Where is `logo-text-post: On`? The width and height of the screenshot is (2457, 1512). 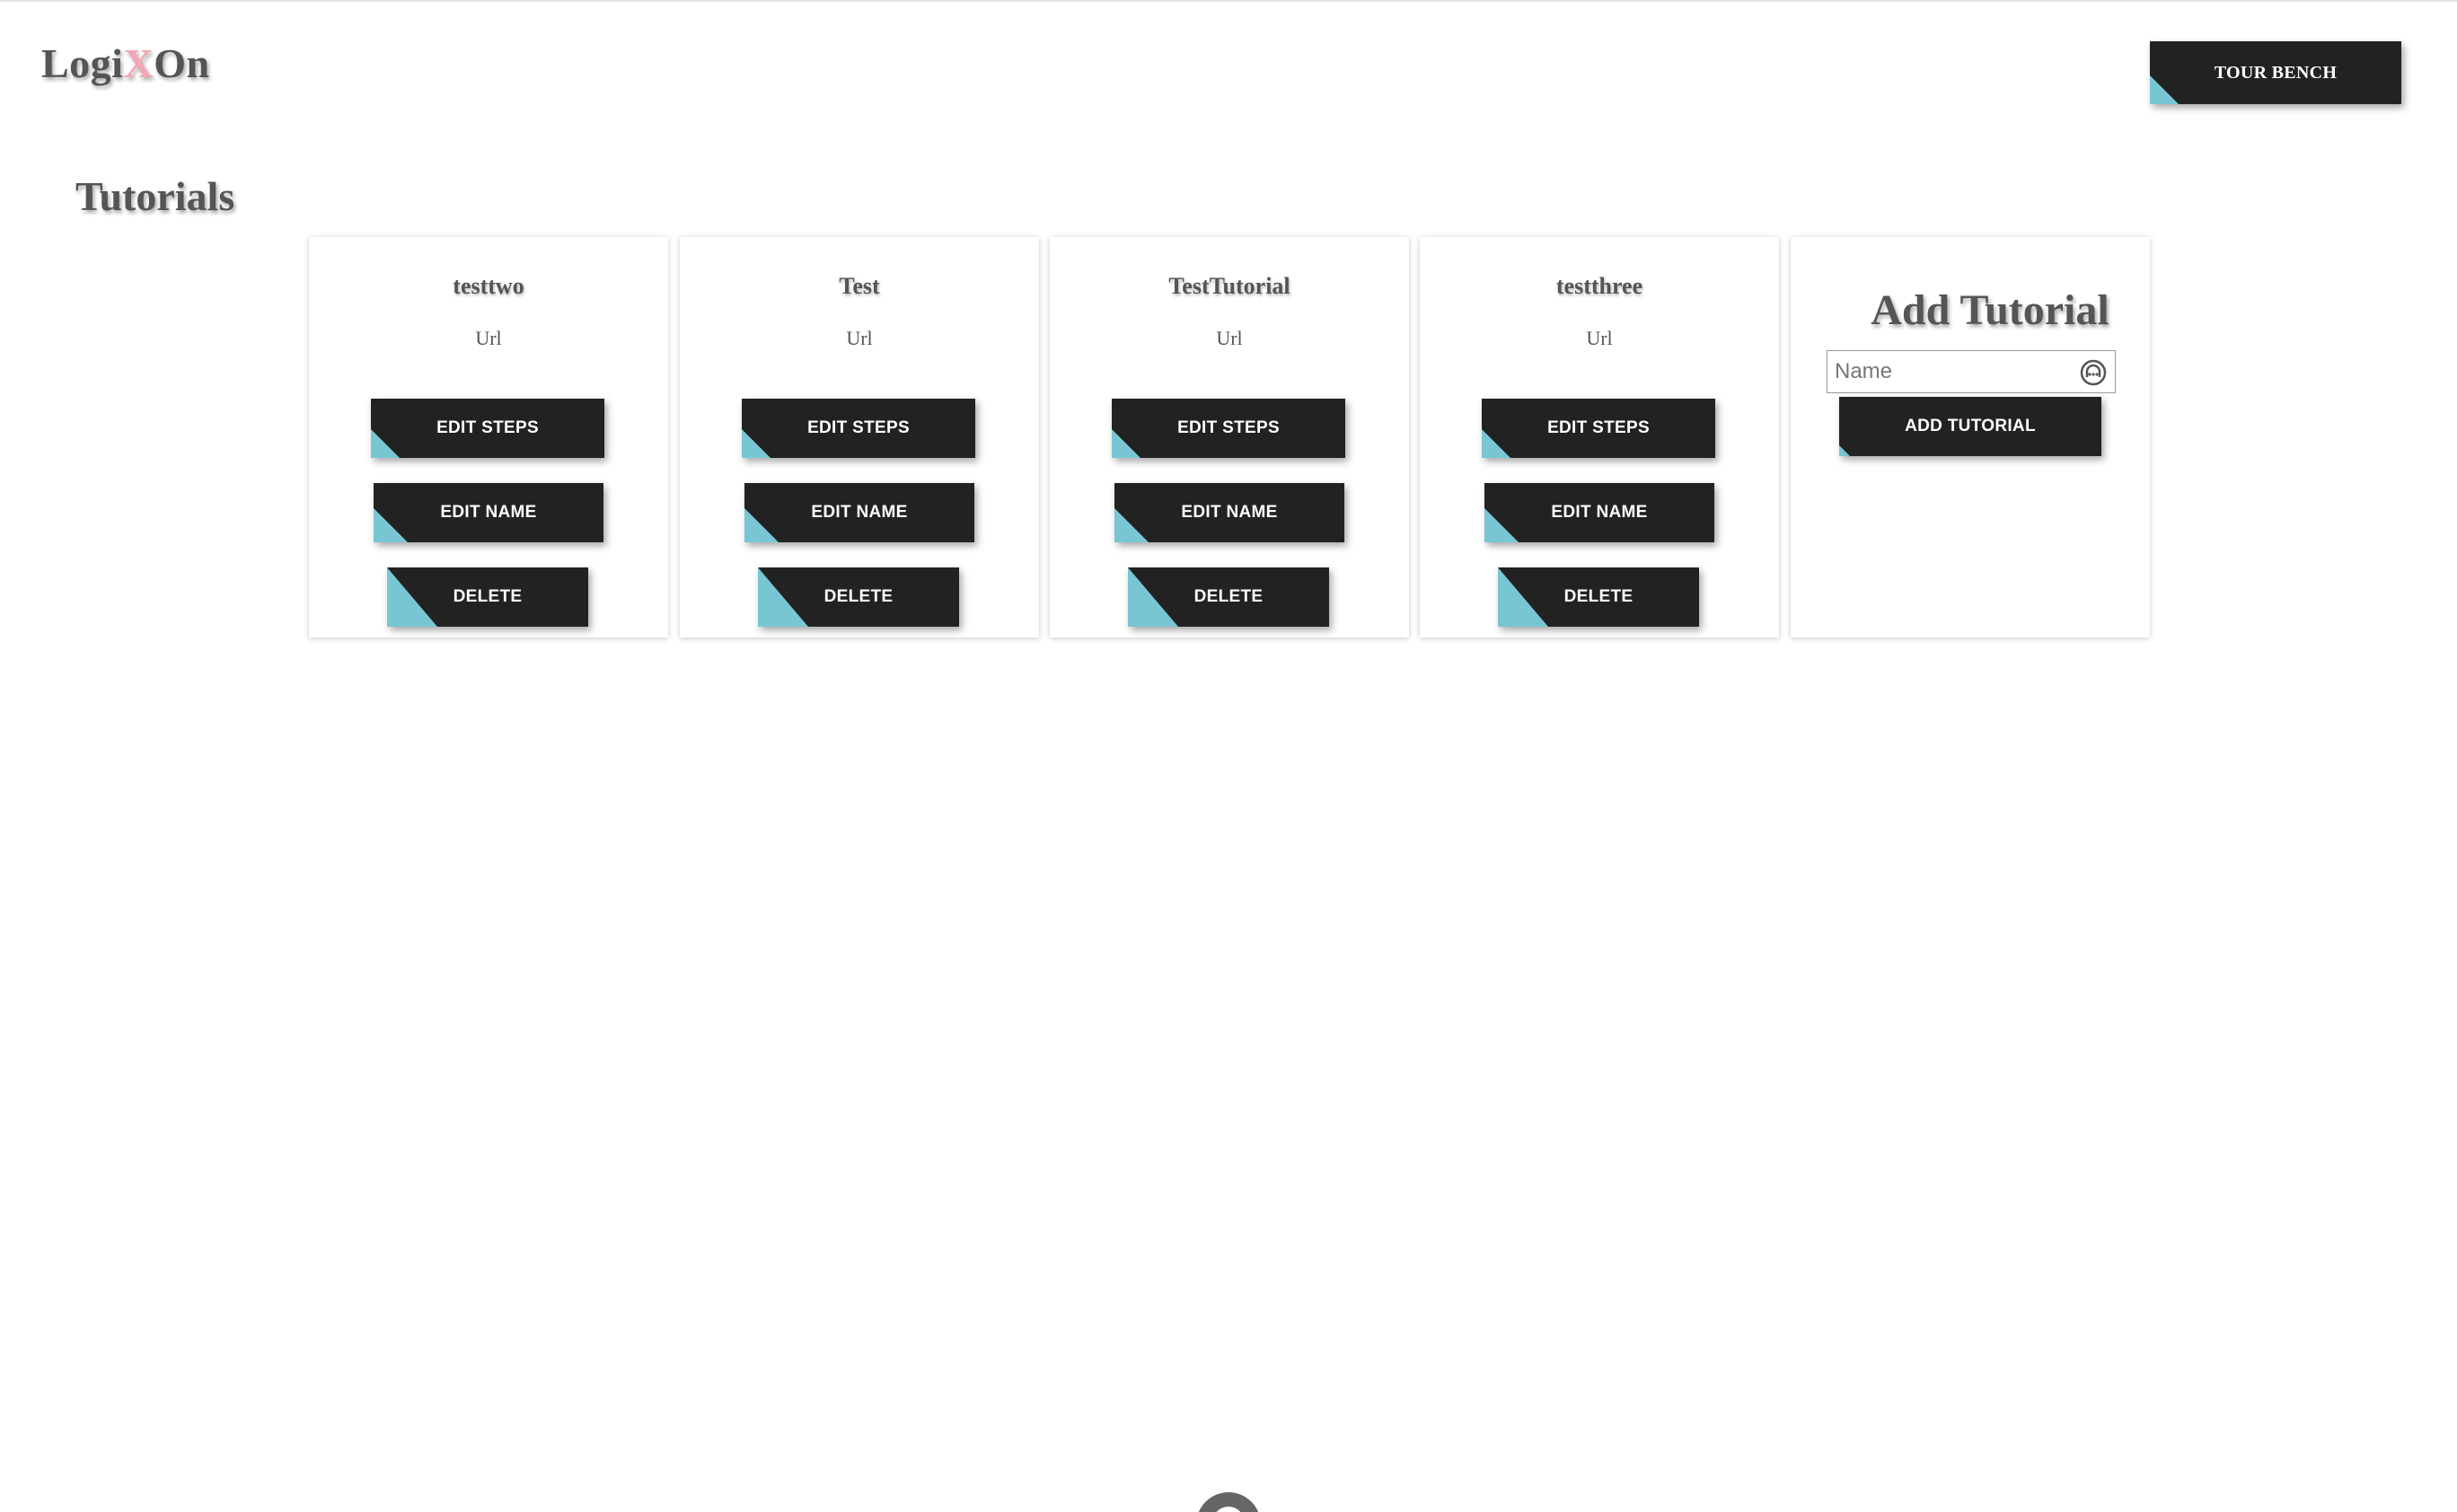
logo-text-post: On is located at coordinates (182, 63).